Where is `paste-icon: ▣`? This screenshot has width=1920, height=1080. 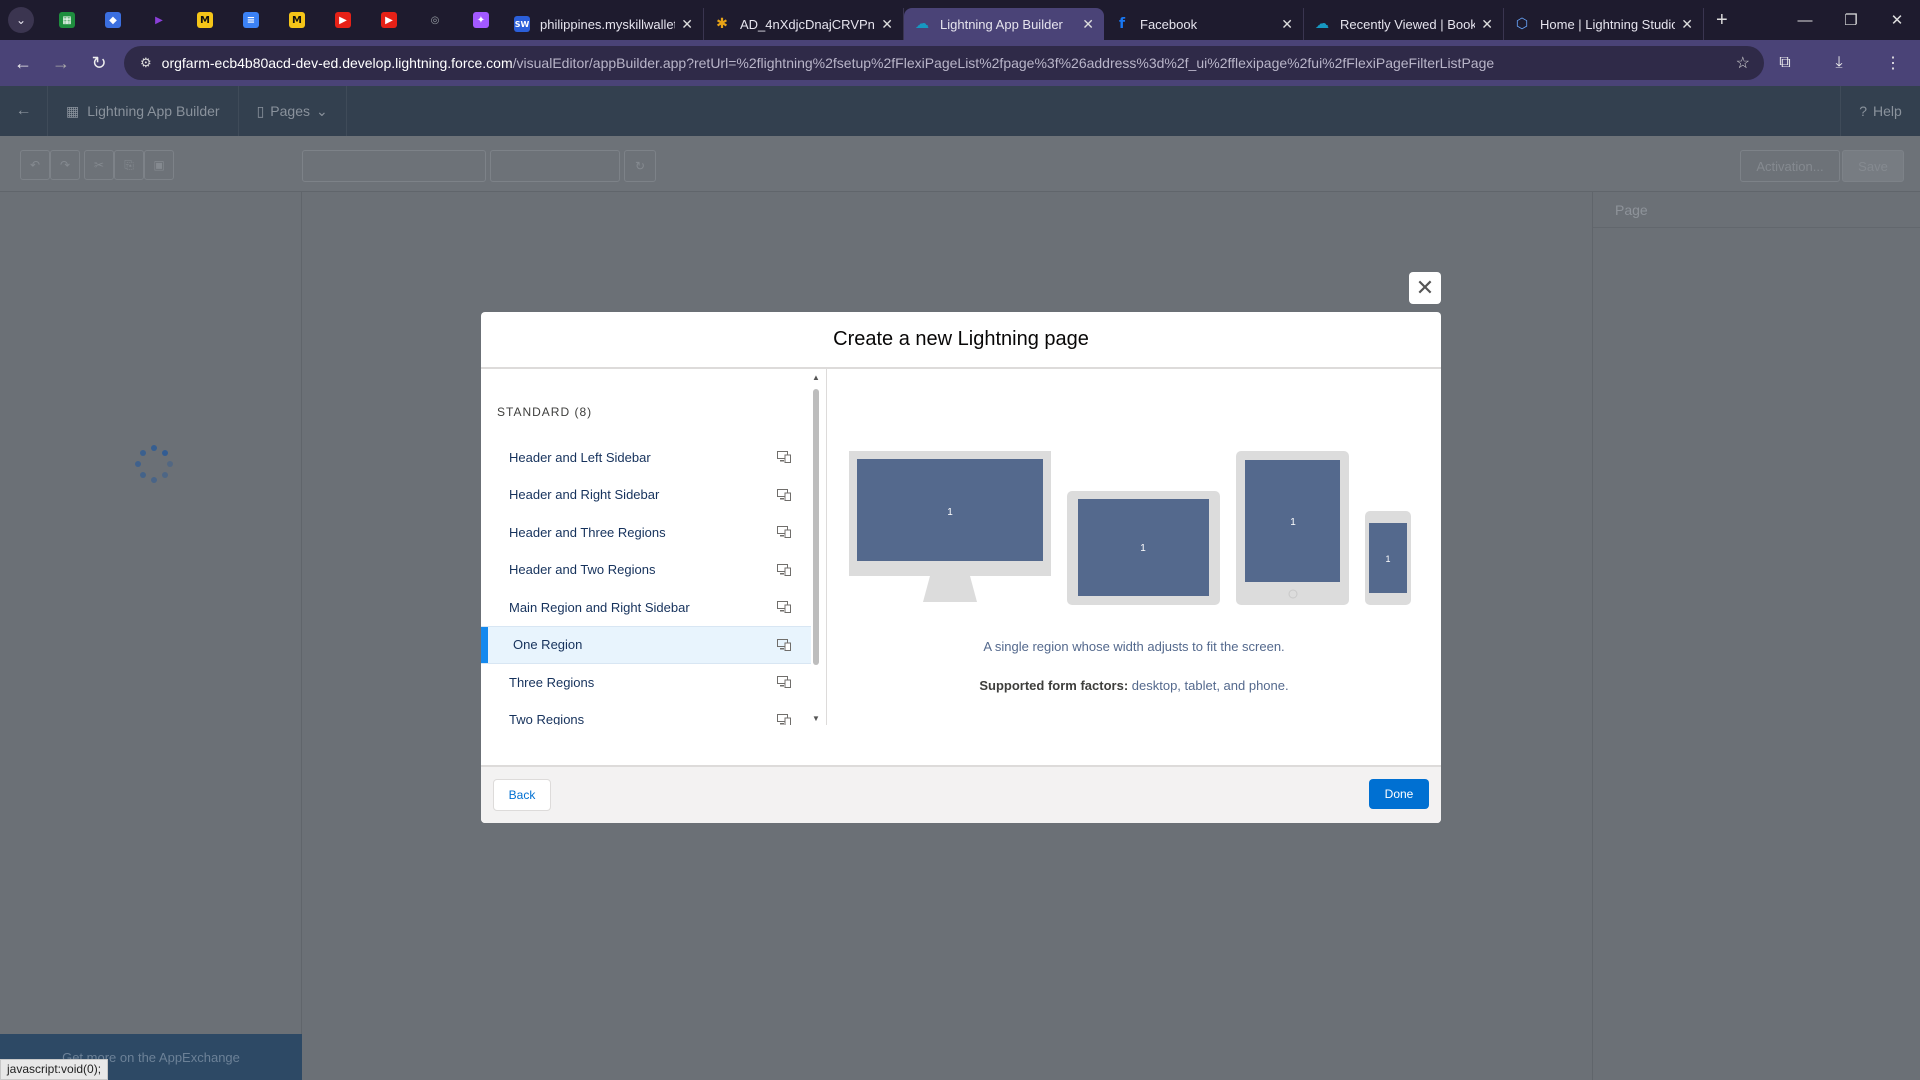
paste-icon: ▣ is located at coordinates (159, 165).